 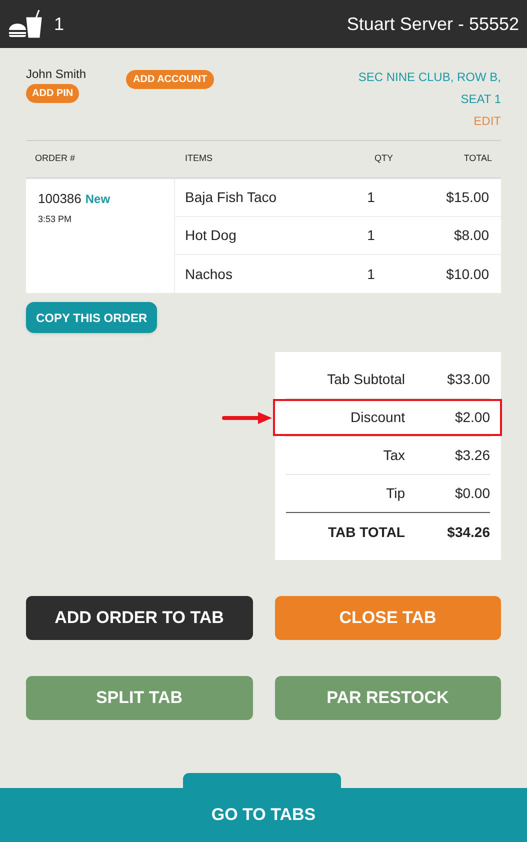 I want to click on order-status: New, so click(x=97, y=199).